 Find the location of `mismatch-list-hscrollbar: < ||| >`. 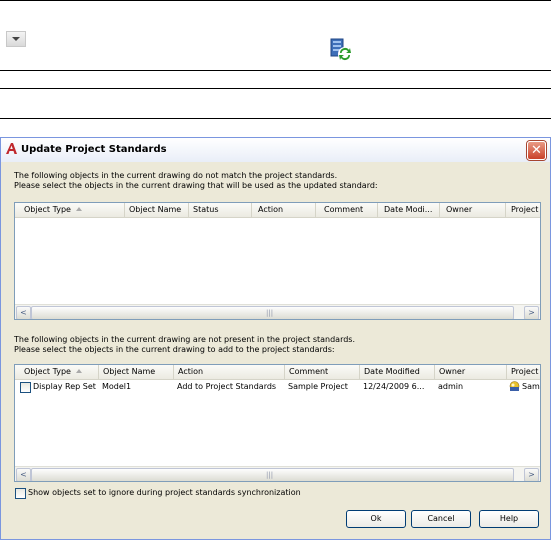

mismatch-list-hscrollbar: < ||| > is located at coordinates (277, 311).